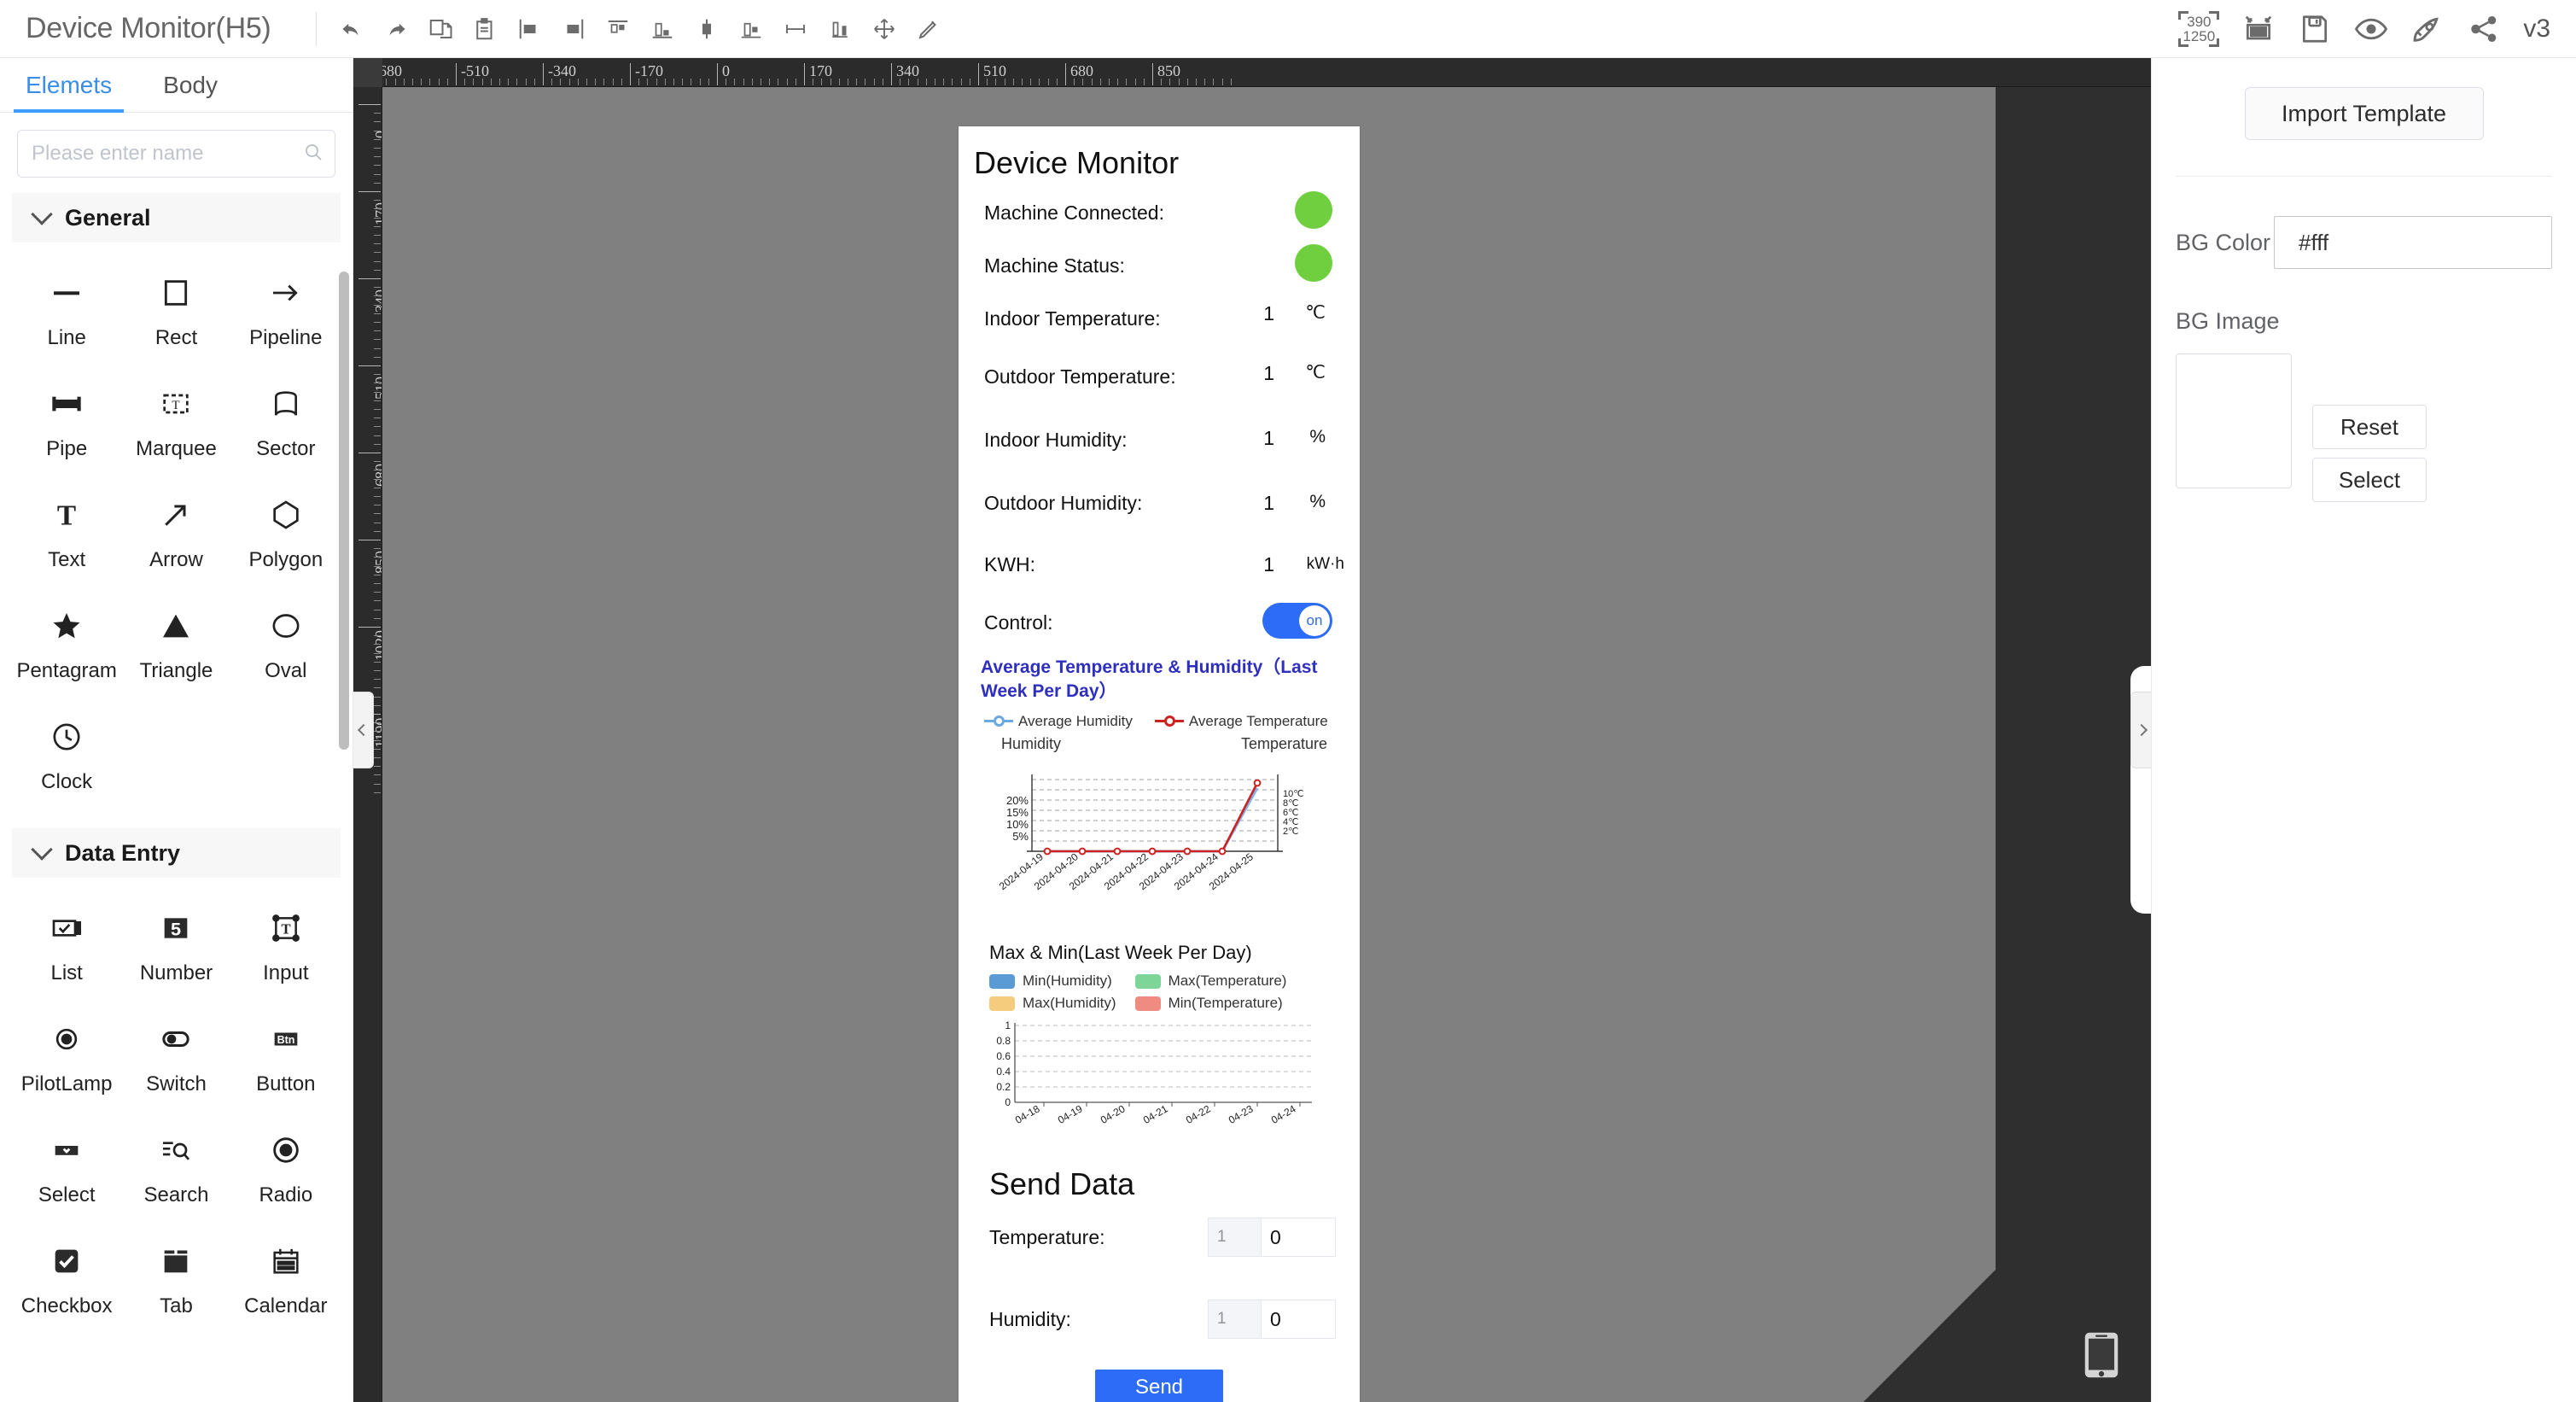  Describe the element at coordinates (344, 511) in the screenshot. I see `sidebar-scrollbar` at that location.